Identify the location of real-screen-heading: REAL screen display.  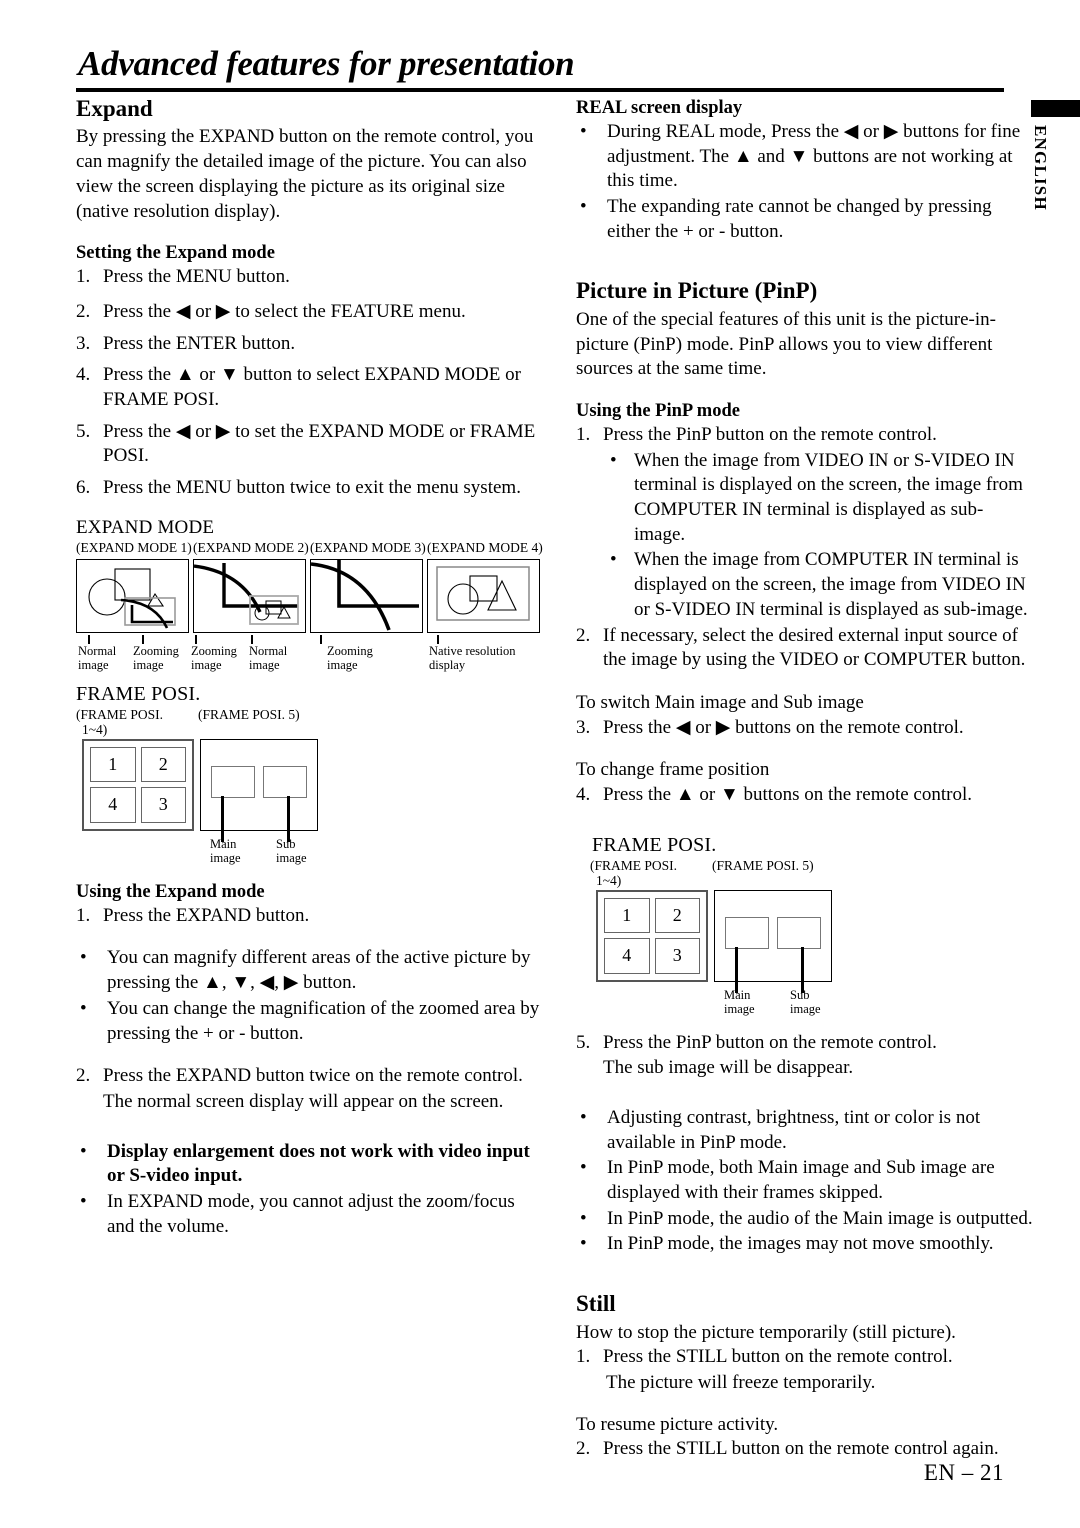
(659, 108).